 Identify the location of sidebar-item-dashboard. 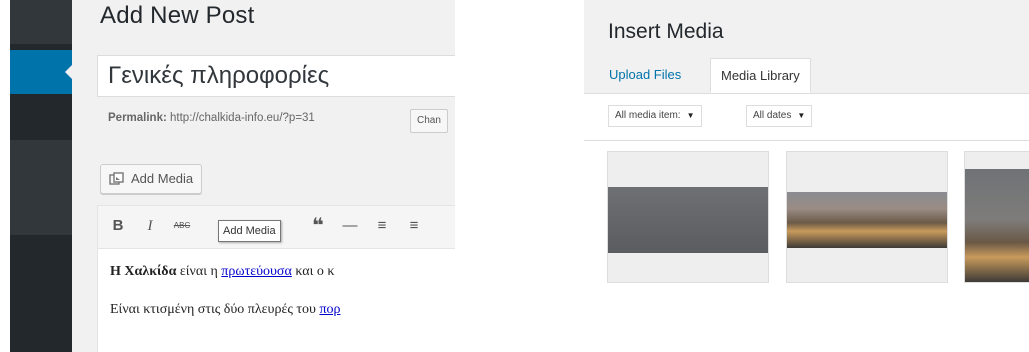
(41, 22).